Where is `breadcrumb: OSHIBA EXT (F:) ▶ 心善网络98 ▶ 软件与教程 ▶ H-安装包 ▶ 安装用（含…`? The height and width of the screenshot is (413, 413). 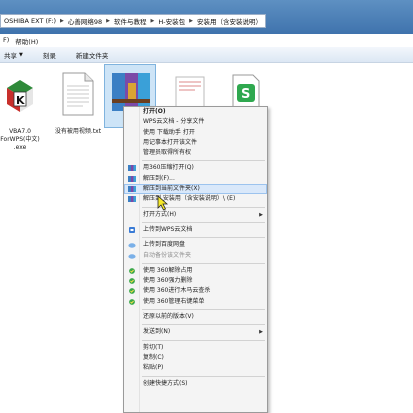 breadcrumb: OSHIBA EXT (F:) ▶ 心善网络98 ▶ 软件与教程 ▶ H-安装包 ▶ 安装用（含… is located at coordinates (133, 21).